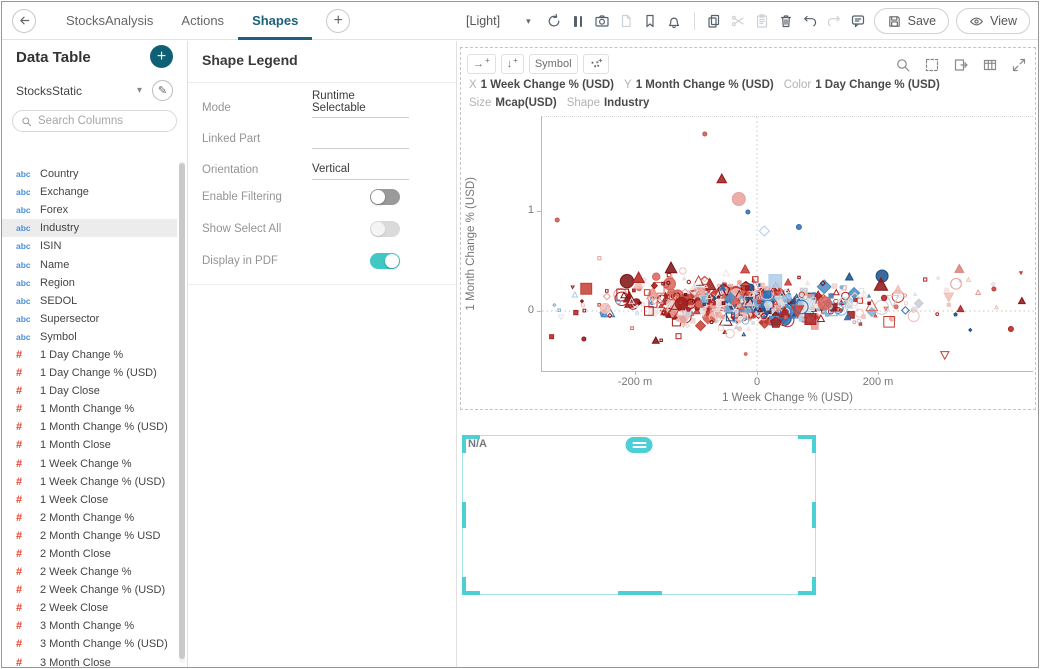 The image size is (1040, 669). What do you see at coordinates (360, 140) in the screenshot?
I see `linked-part-value` at bounding box center [360, 140].